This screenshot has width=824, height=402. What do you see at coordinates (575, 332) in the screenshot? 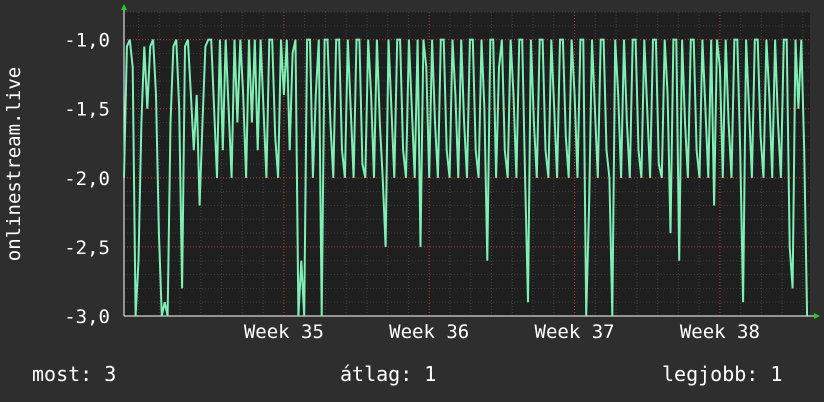
I see `x-tick-label: Week 37` at bounding box center [575, 332].